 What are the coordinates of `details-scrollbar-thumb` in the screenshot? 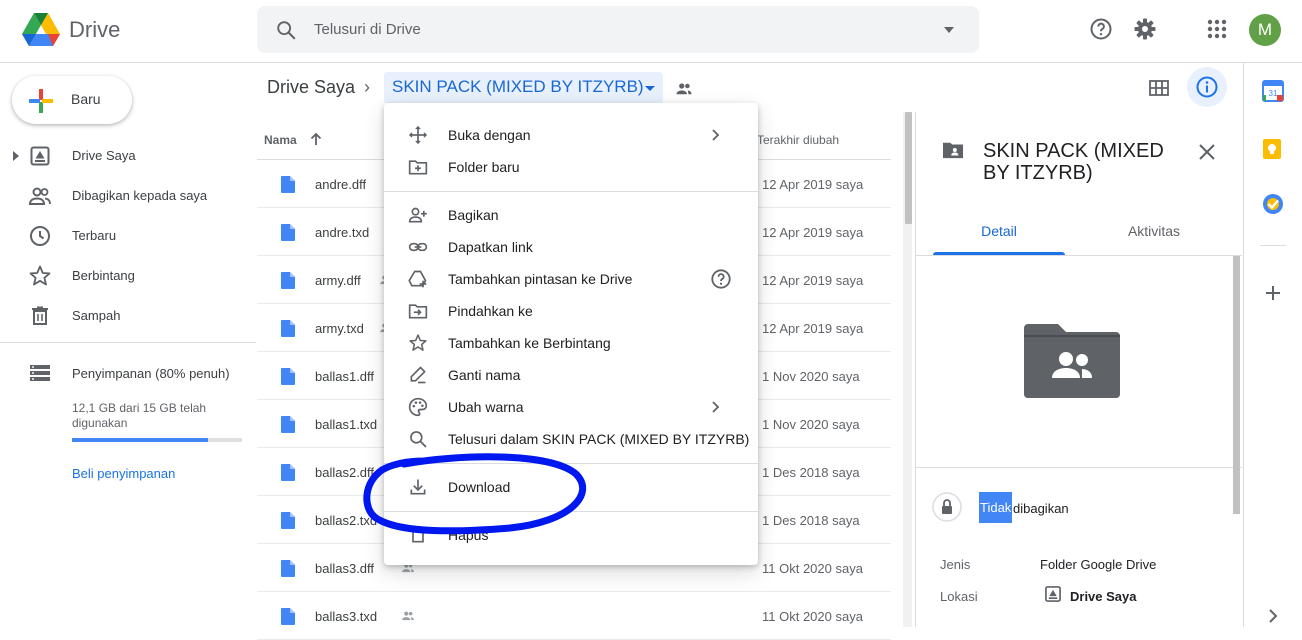 It's located at (1236, 385).